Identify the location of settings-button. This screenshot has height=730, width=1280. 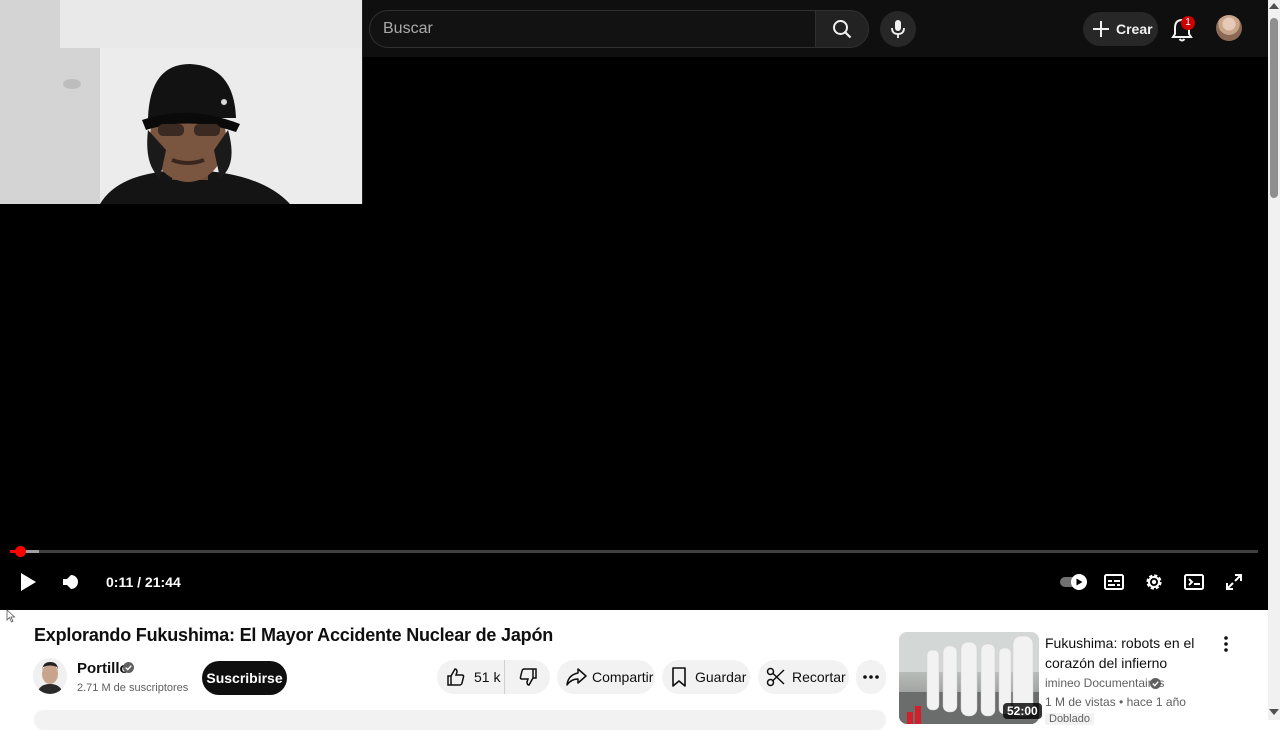
(1154, 582).